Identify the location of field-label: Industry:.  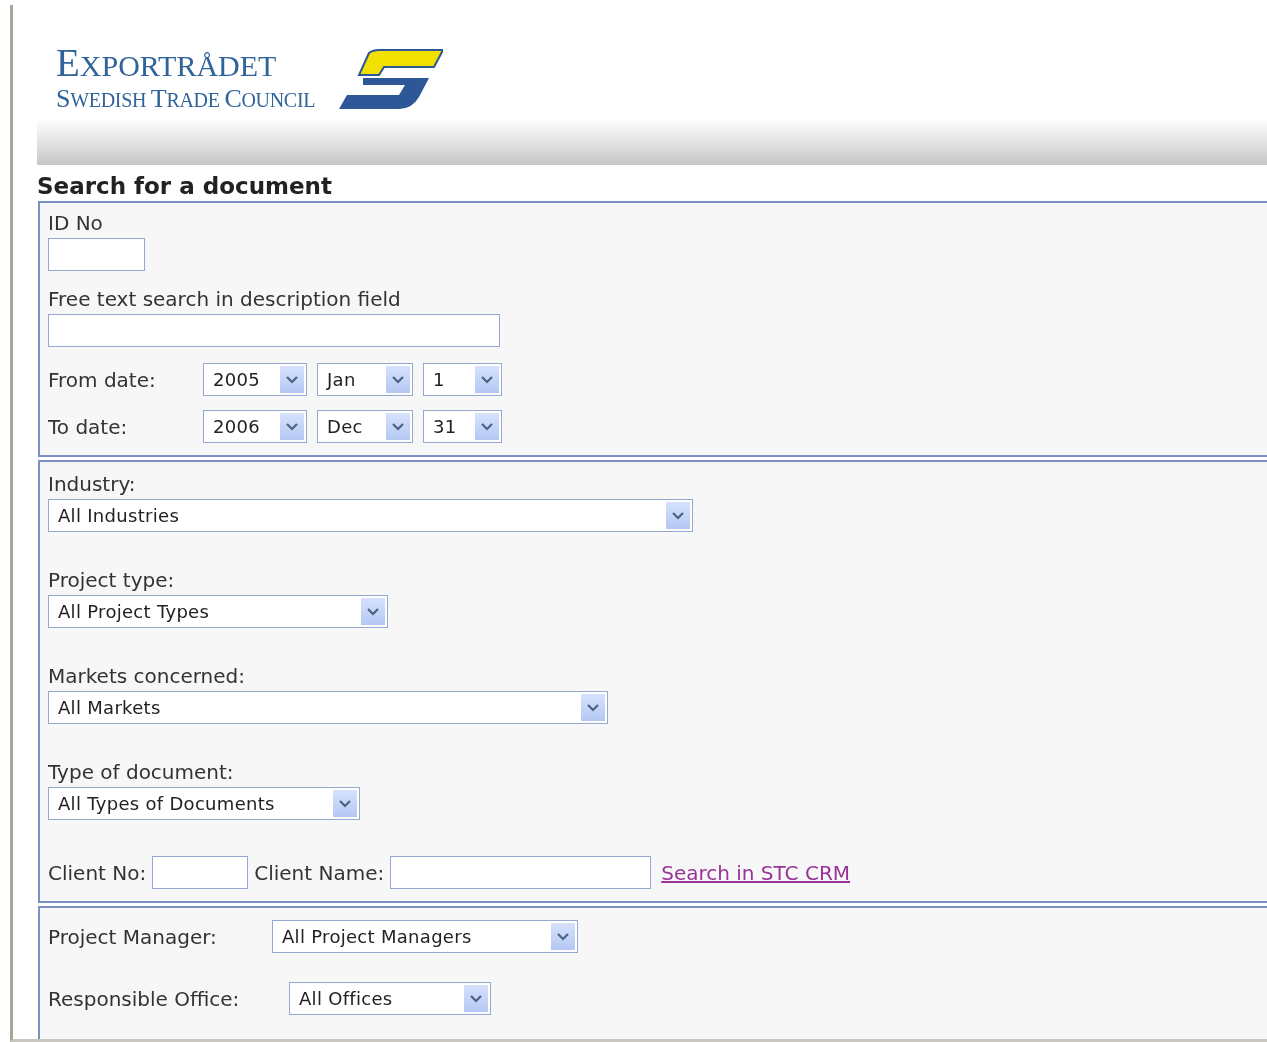
(92, 484).